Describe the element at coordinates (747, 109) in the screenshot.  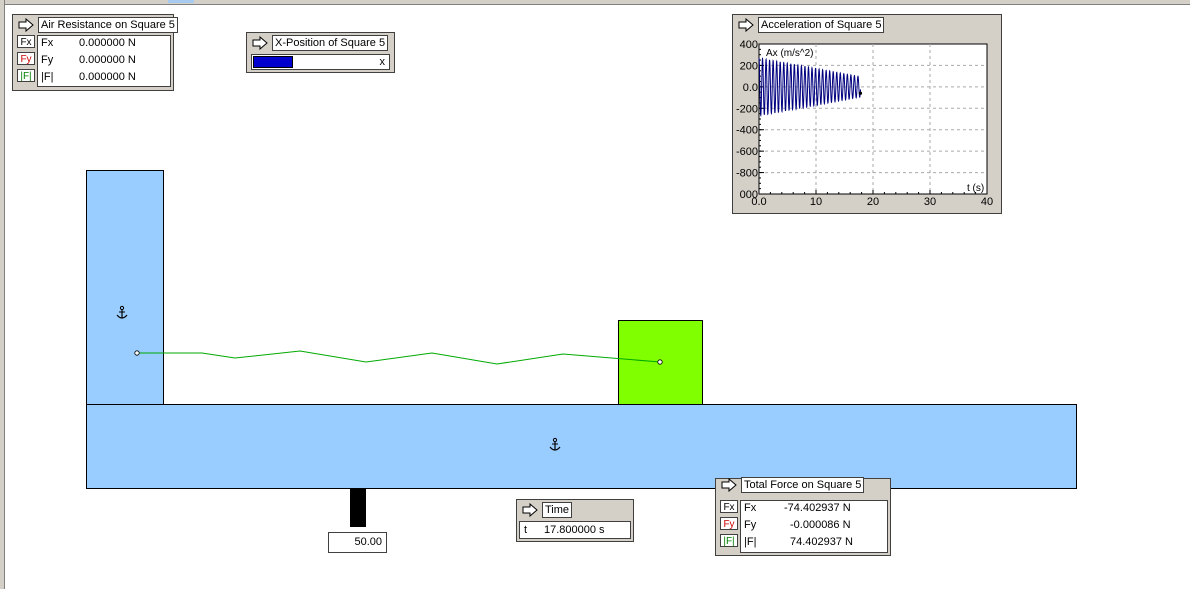
I see `y-tick-label: -200` at that location.